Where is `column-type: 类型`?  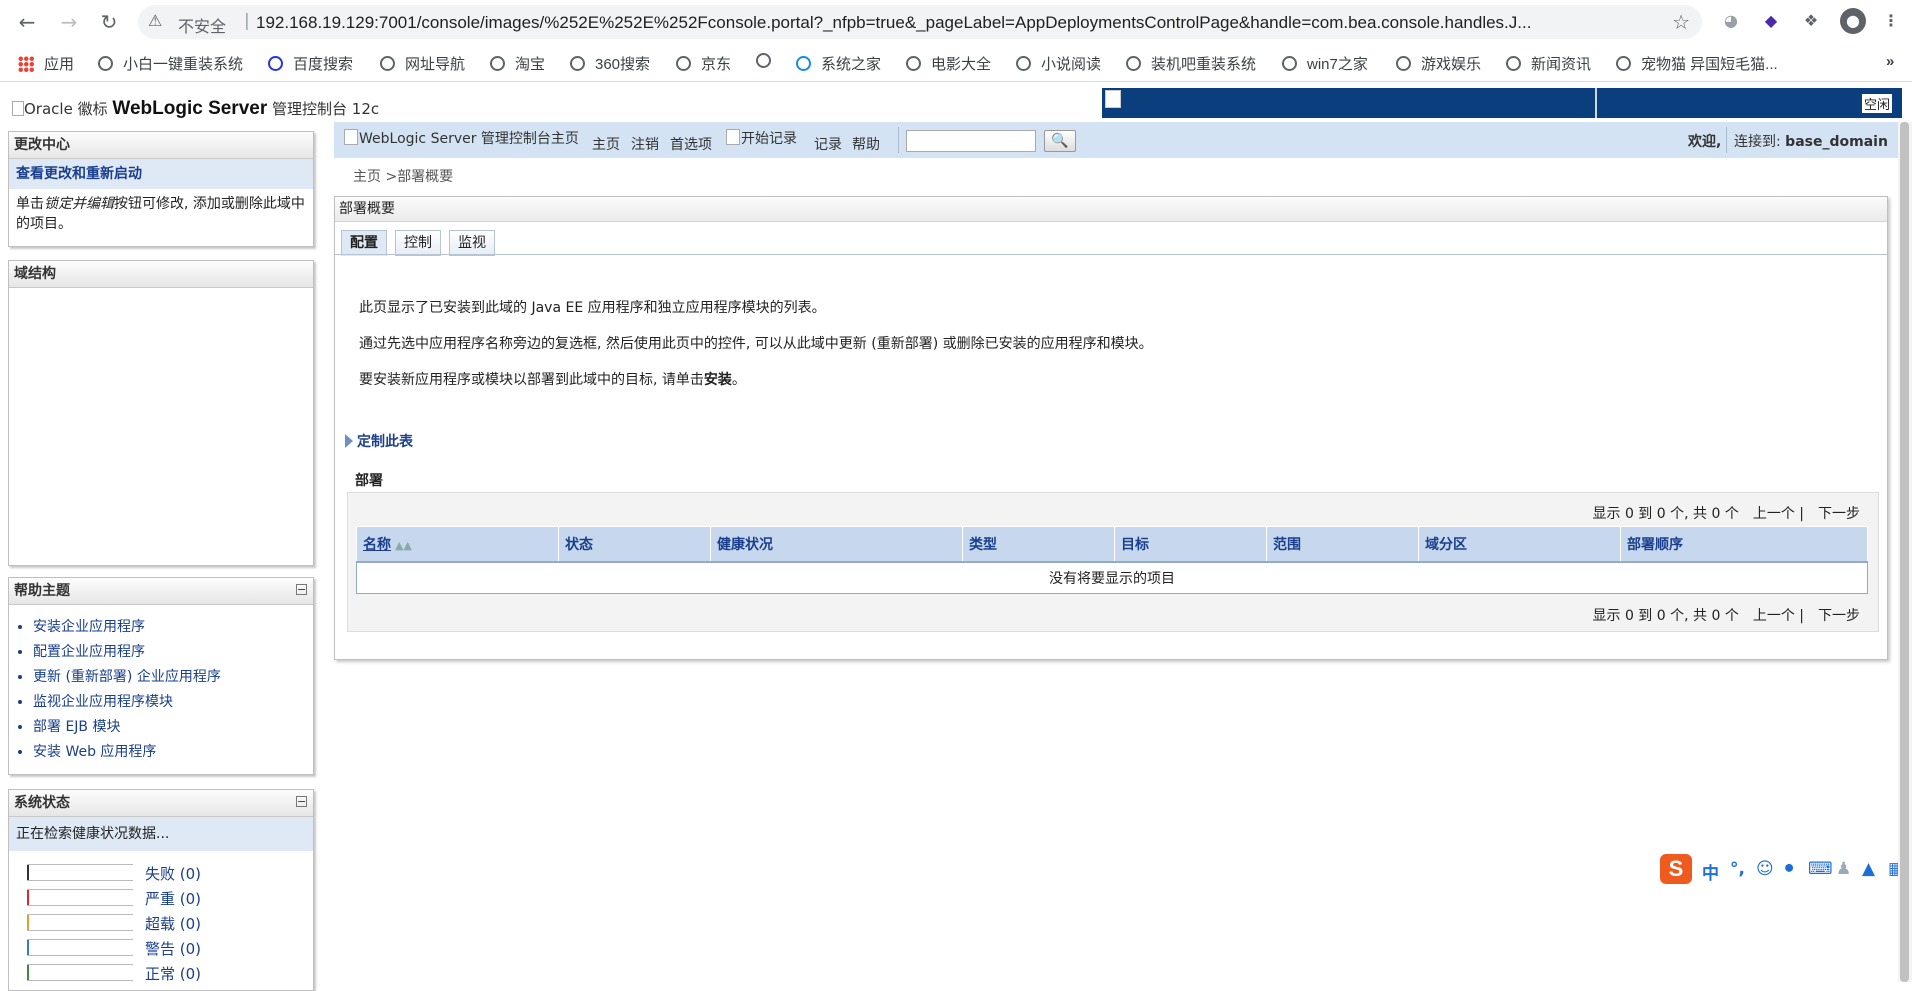
column-type: 类型 is located at coordinates (1038, 544).